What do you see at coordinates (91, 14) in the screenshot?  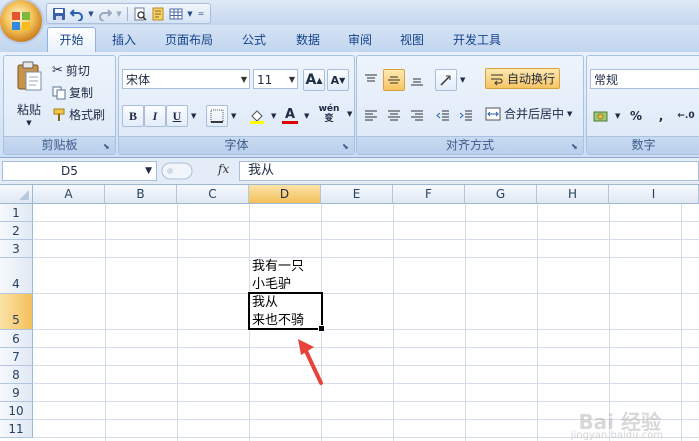 I see `undo-dropdown-icon: ▼` at bounding box center [91, 14].